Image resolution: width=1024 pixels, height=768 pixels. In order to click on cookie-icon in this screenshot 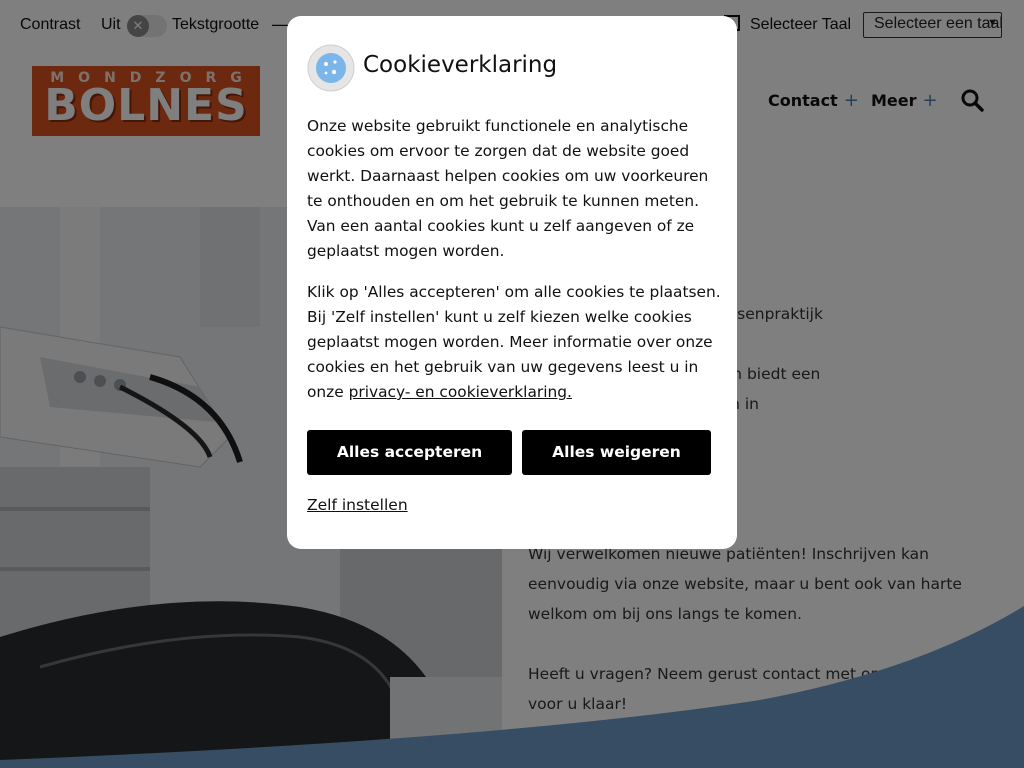, I will do `click(331, 68)`.